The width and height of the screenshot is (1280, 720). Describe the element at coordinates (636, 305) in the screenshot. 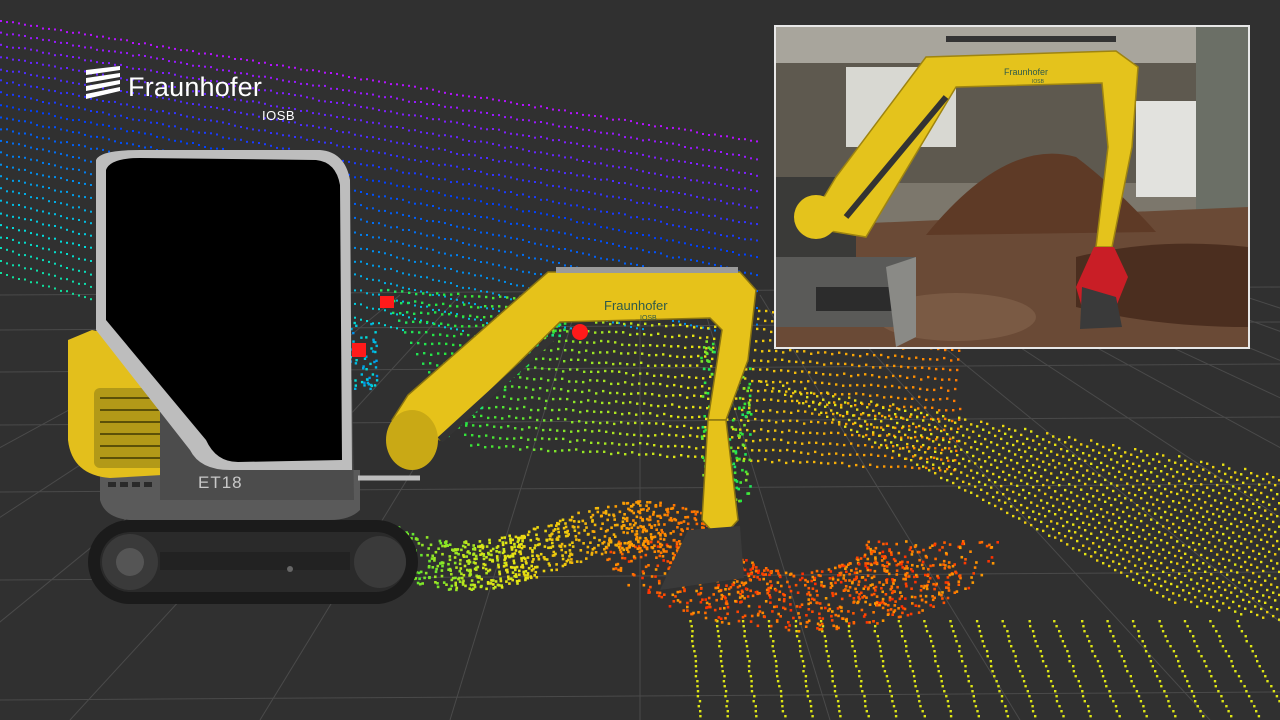

I see `boom-brand: Fraunhofer` at that location.